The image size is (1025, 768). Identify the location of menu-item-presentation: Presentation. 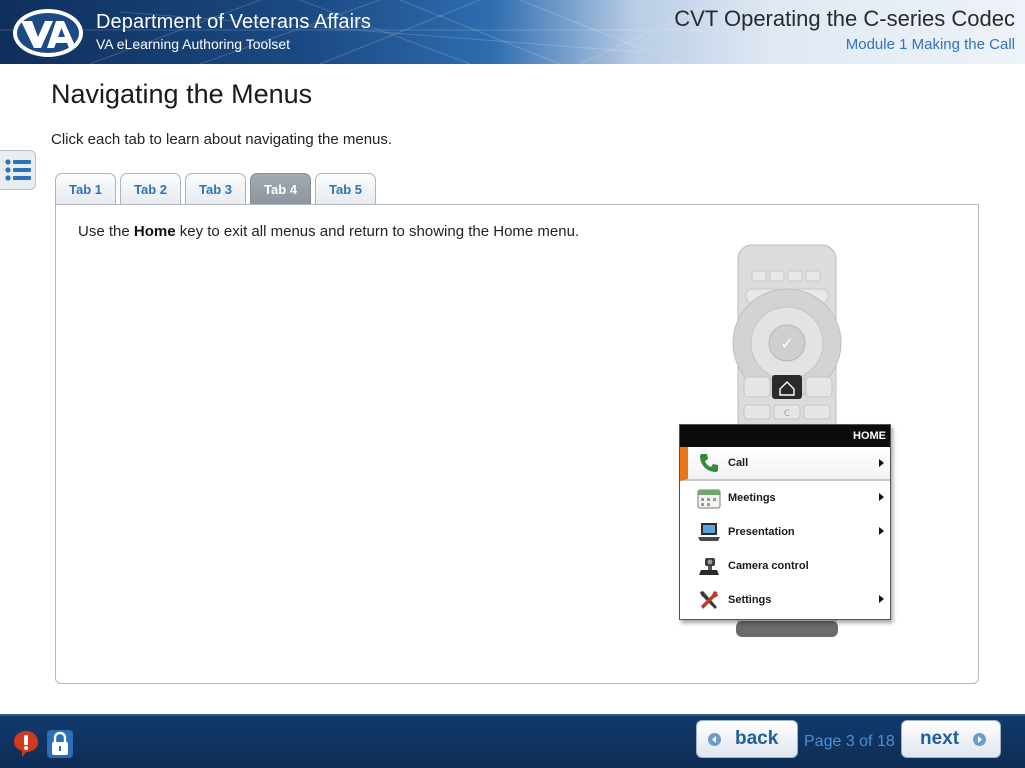
(785, 532).